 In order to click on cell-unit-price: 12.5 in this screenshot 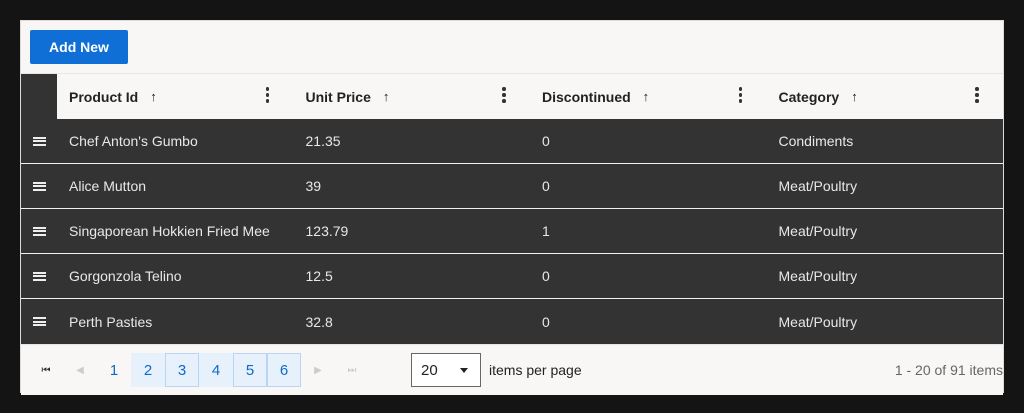, I will do `click(319, 276)`.